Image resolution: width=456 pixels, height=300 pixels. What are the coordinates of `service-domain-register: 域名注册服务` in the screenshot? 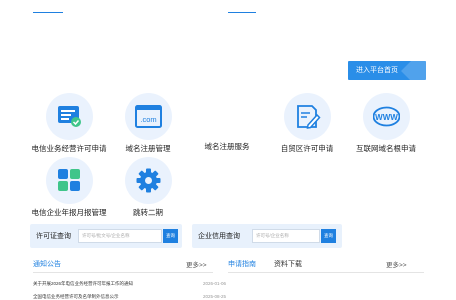 It's located at (227, 146).